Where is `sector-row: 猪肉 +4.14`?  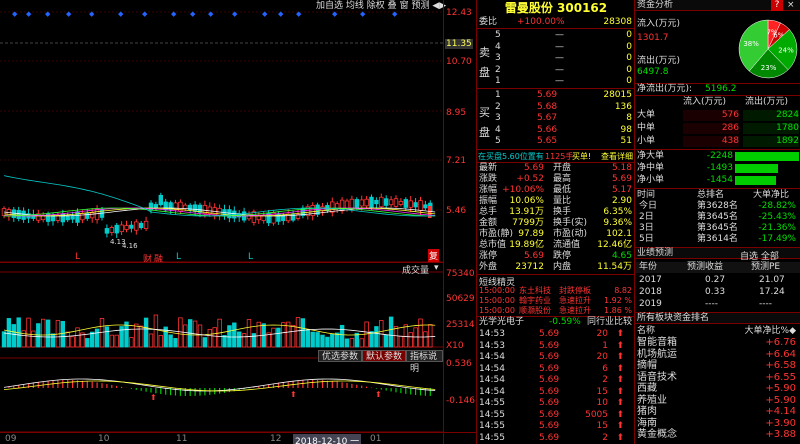 sector-row: 猪肉 +4.14 is located at coordinates (717, 411).